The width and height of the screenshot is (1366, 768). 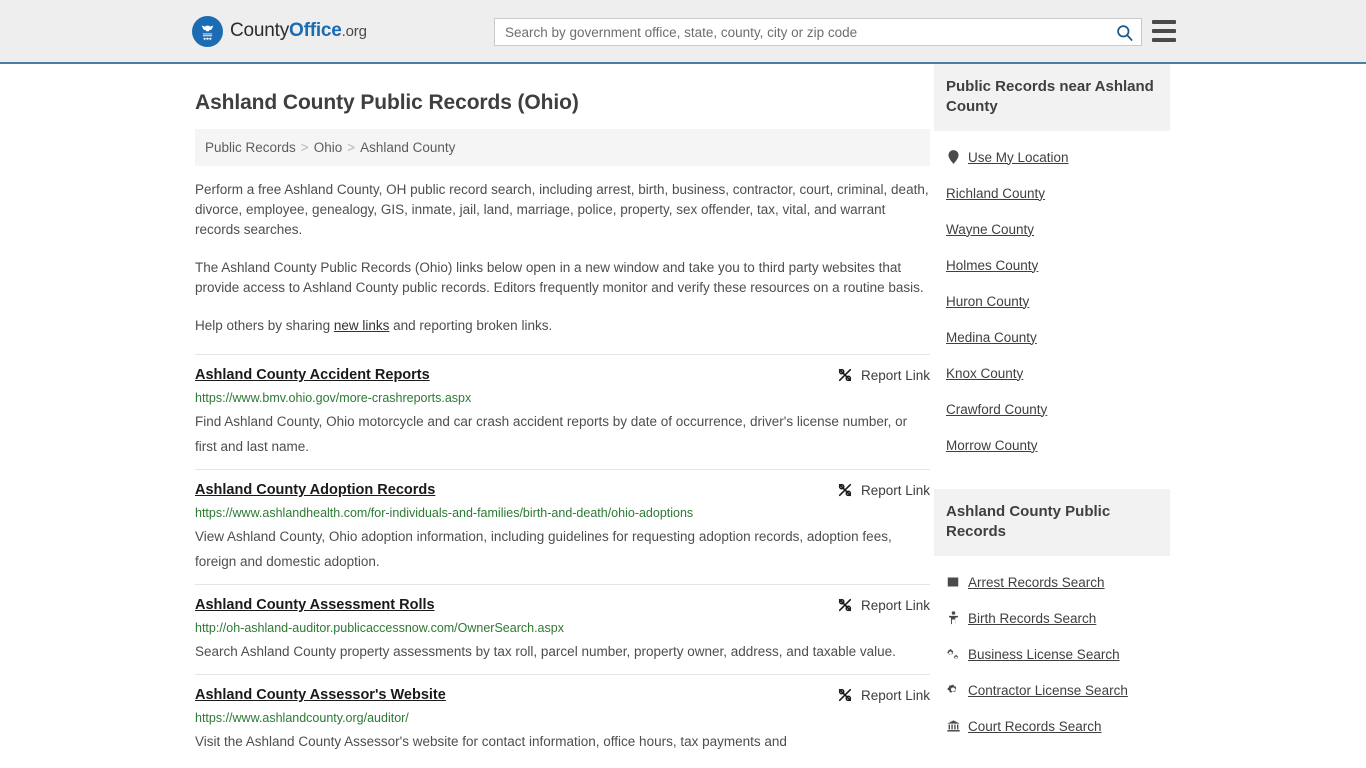 I want to click on result-url: https://www.ashlandcounty.org/auditor/, so click(x=302, y=718).